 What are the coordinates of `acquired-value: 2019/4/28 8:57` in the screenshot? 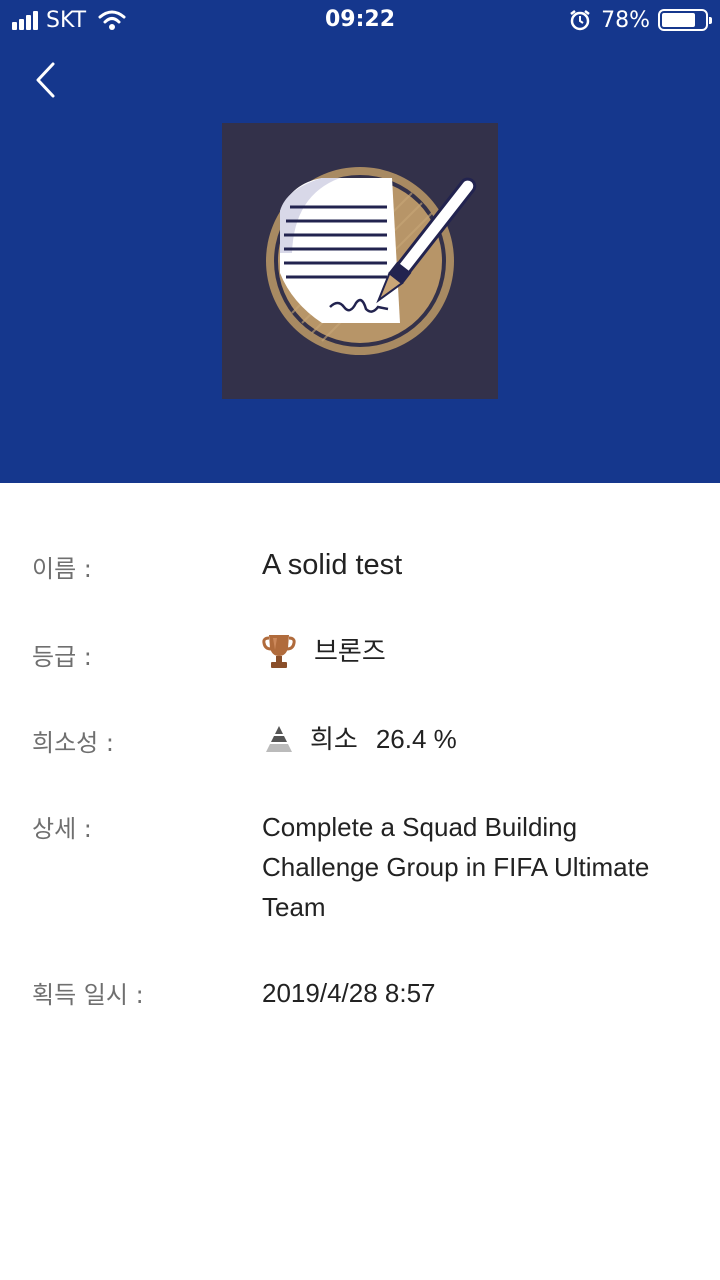 It's located at (349, 993).